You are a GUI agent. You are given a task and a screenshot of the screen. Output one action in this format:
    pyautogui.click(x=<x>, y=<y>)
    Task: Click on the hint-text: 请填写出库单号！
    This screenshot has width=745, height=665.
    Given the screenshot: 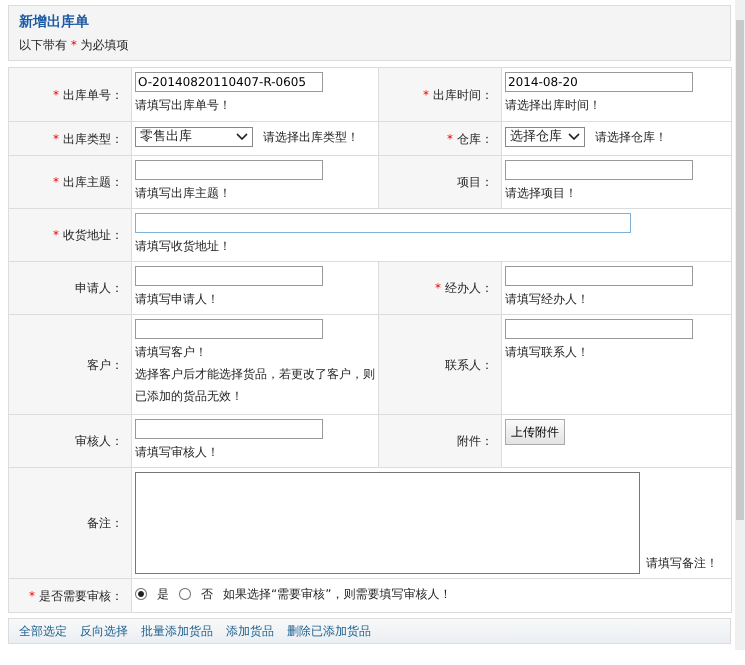 What is the action you would take?
    pyautogui.click(x=183, y=105)
    